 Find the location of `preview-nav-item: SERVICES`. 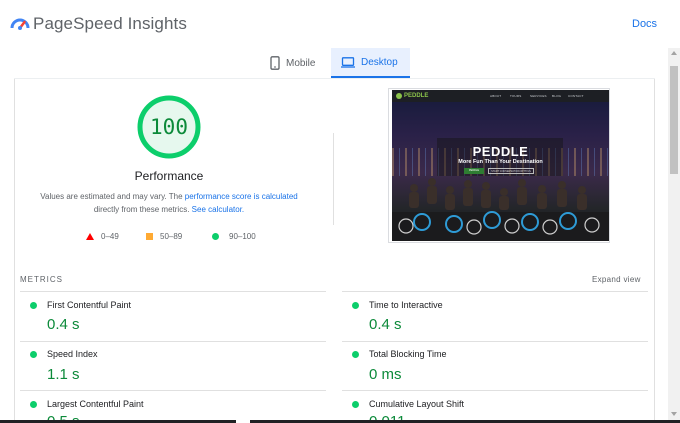

preview-nav-item: SERVICES is located at coordinates (538, 96).